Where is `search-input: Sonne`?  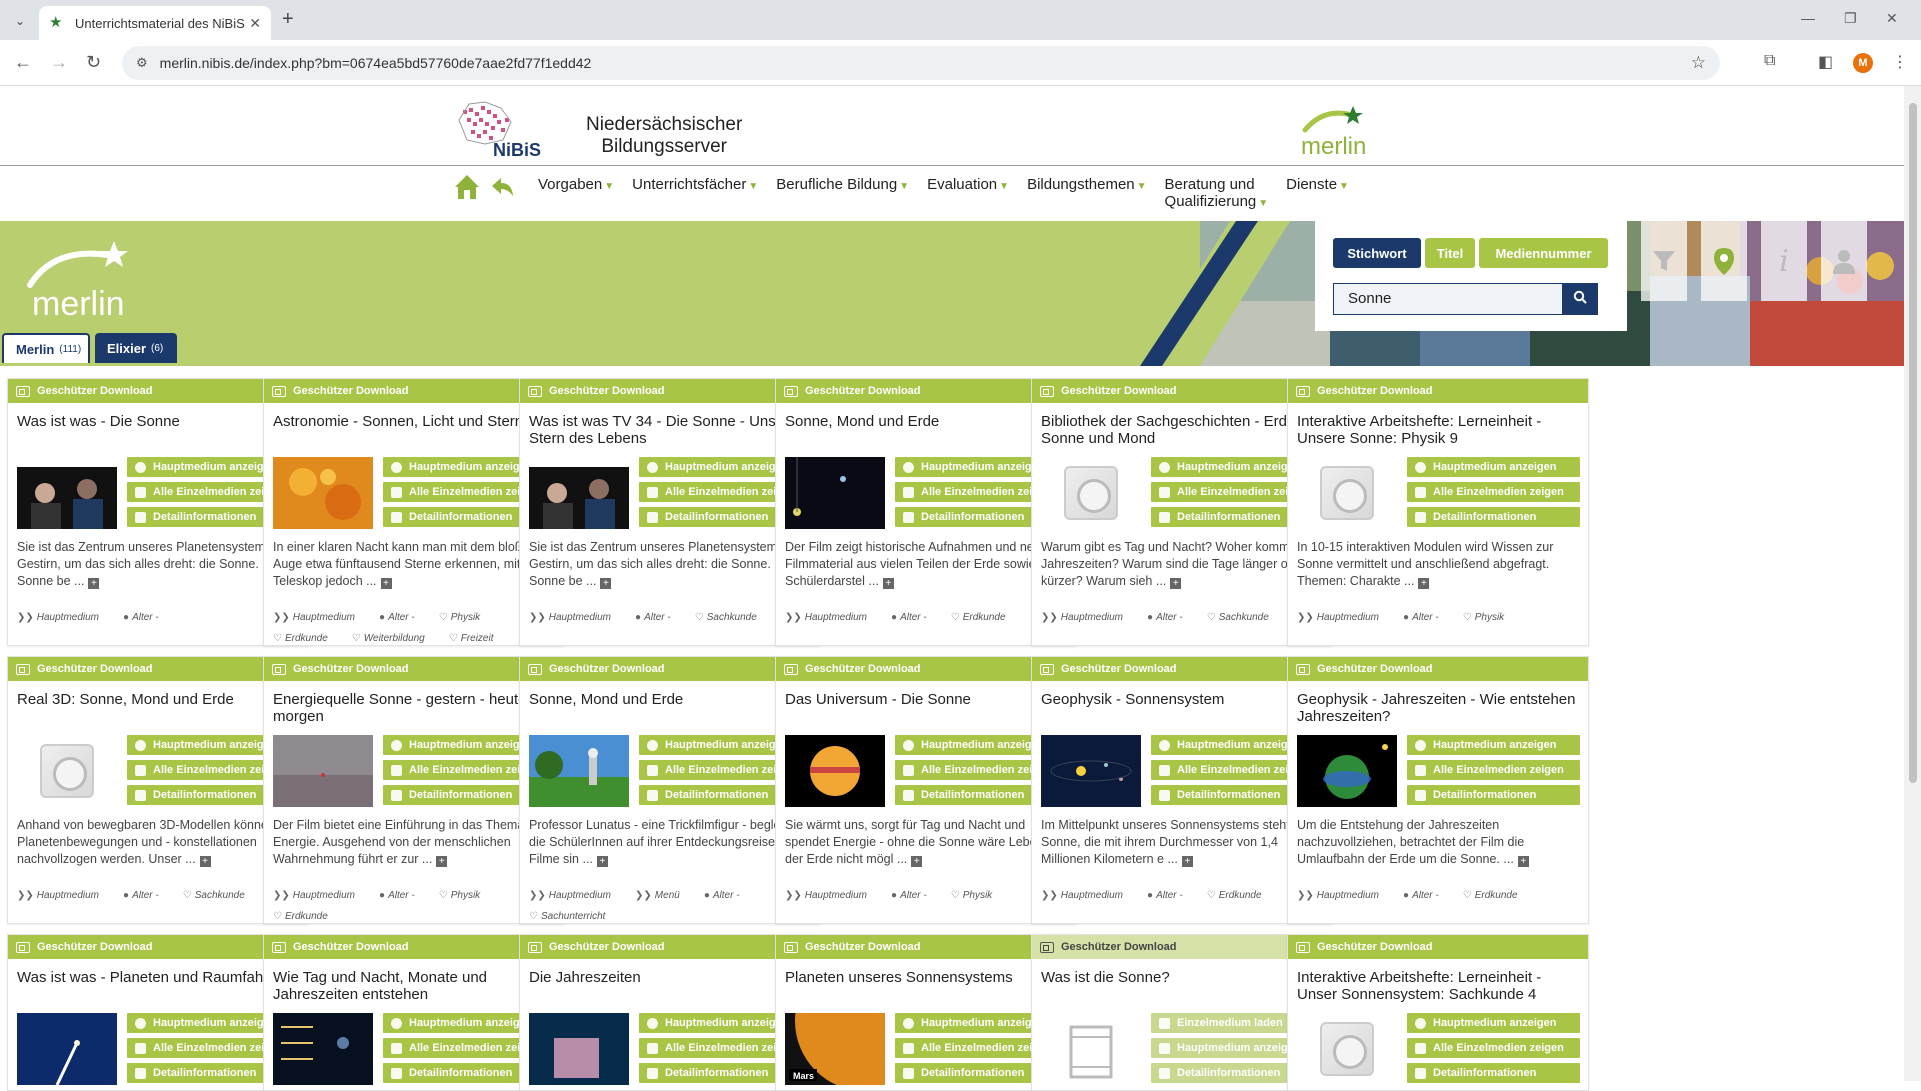 search-input: Sonne is located at coordinates (1448, 299).